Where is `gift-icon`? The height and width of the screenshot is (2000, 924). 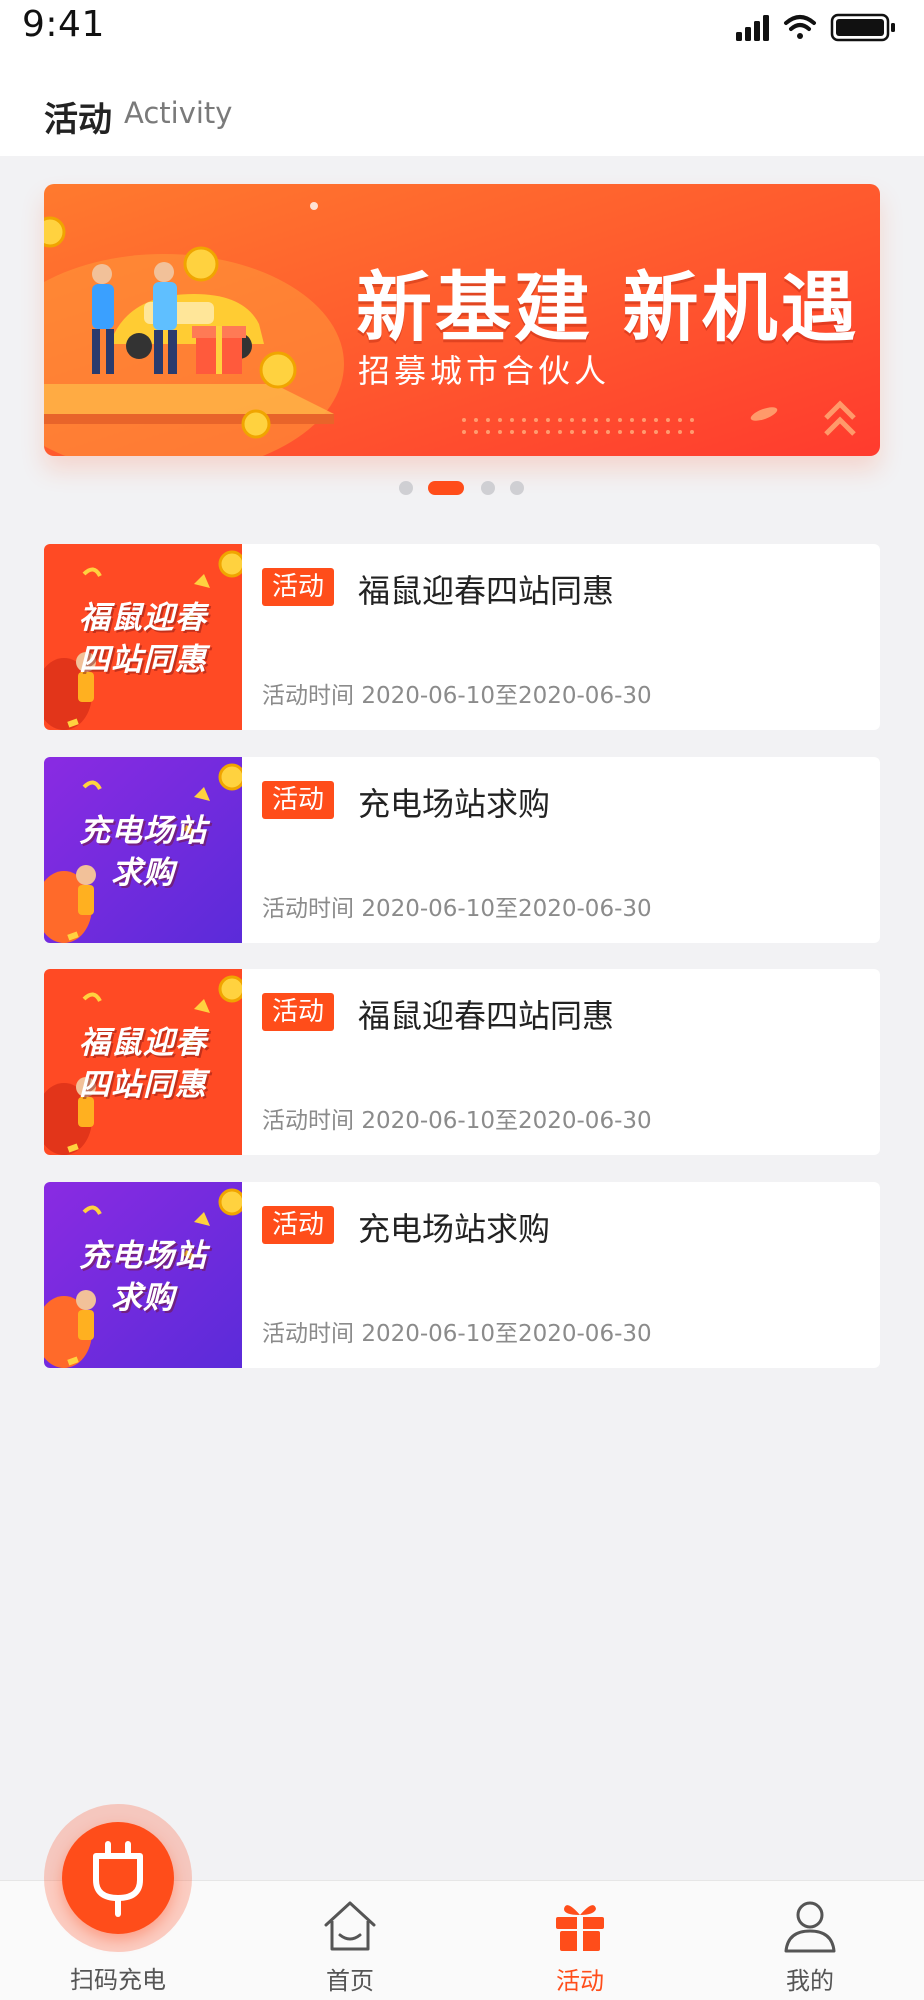 gift-icon is located at coordinates (580, 1928).